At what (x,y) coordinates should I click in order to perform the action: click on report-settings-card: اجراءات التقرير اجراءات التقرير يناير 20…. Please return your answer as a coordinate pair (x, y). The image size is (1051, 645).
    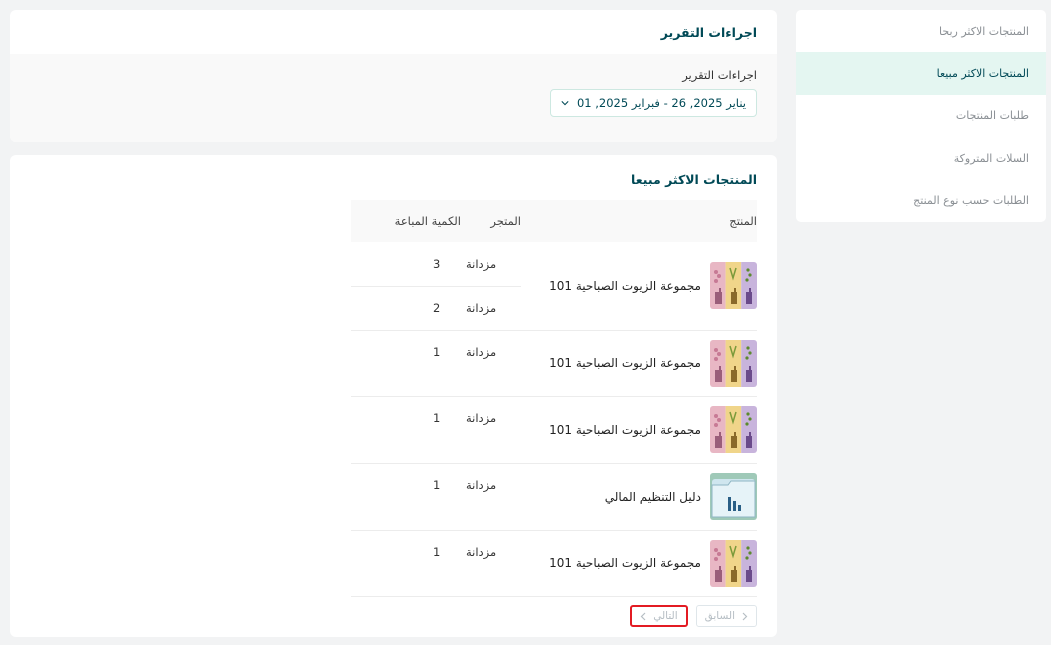
    Looking at the image, I should click on (393, 76).